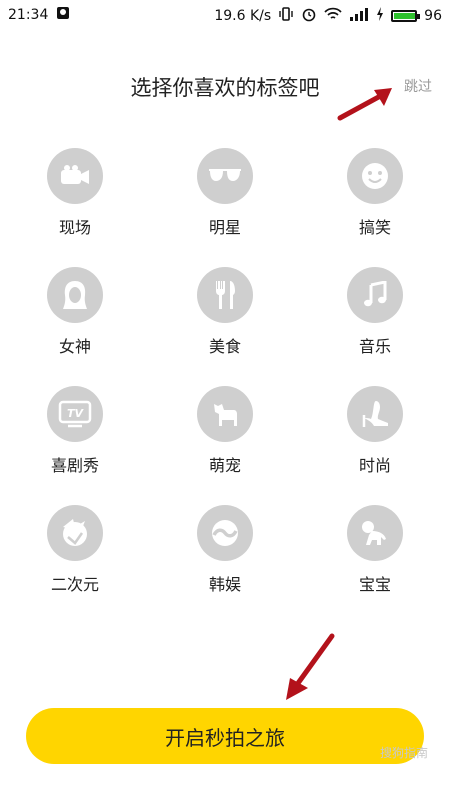  I want to click on tag-item: 女神, so click(75, 312).